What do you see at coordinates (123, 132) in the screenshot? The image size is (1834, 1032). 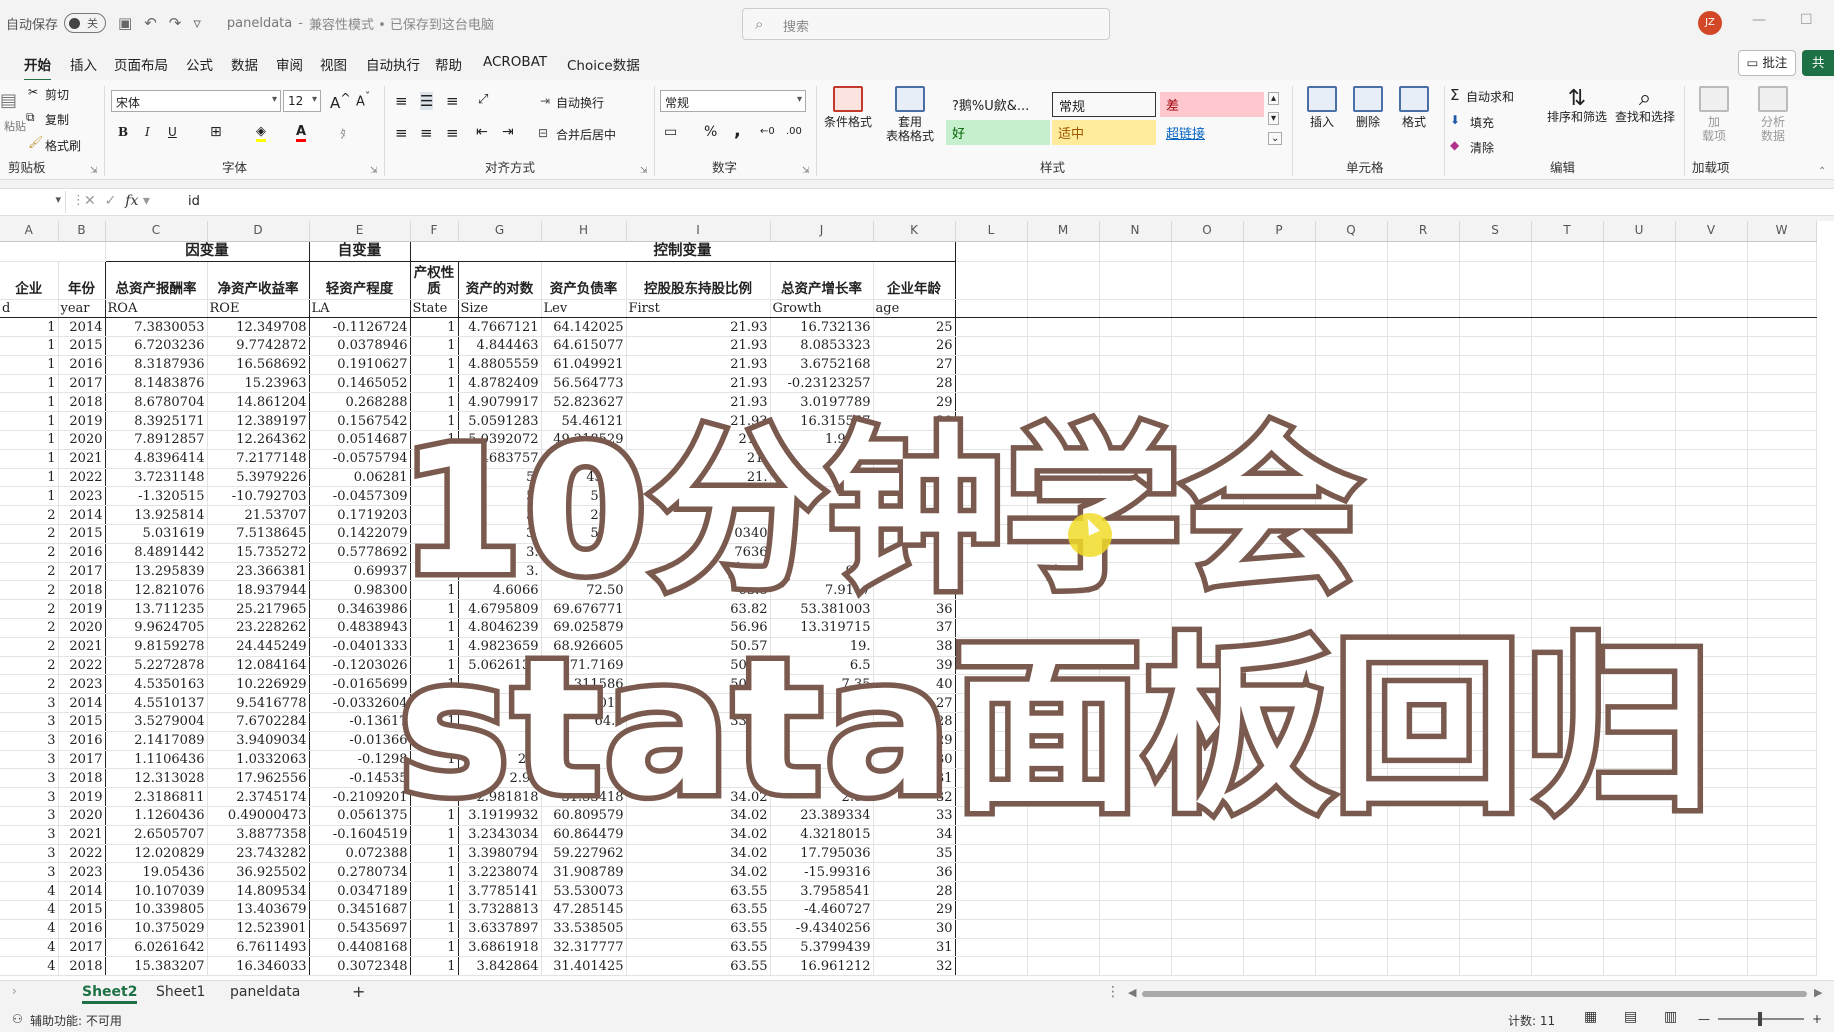 I see `bold-button: B` at bounding box center [123, 132].